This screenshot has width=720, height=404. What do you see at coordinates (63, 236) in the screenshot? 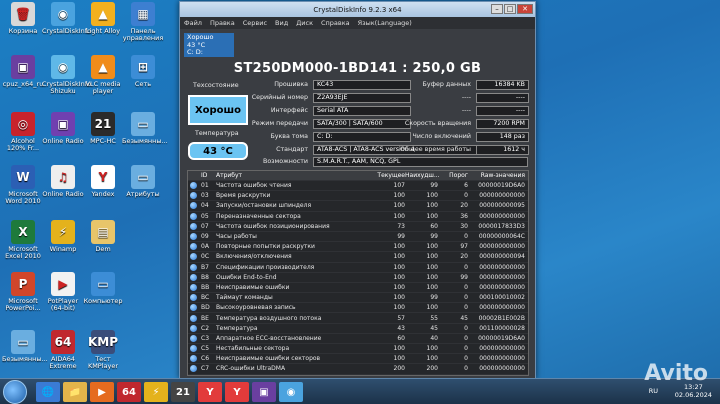
I see `desktop-icon: ⚡ Winamp` at bounding box center [63, 236].